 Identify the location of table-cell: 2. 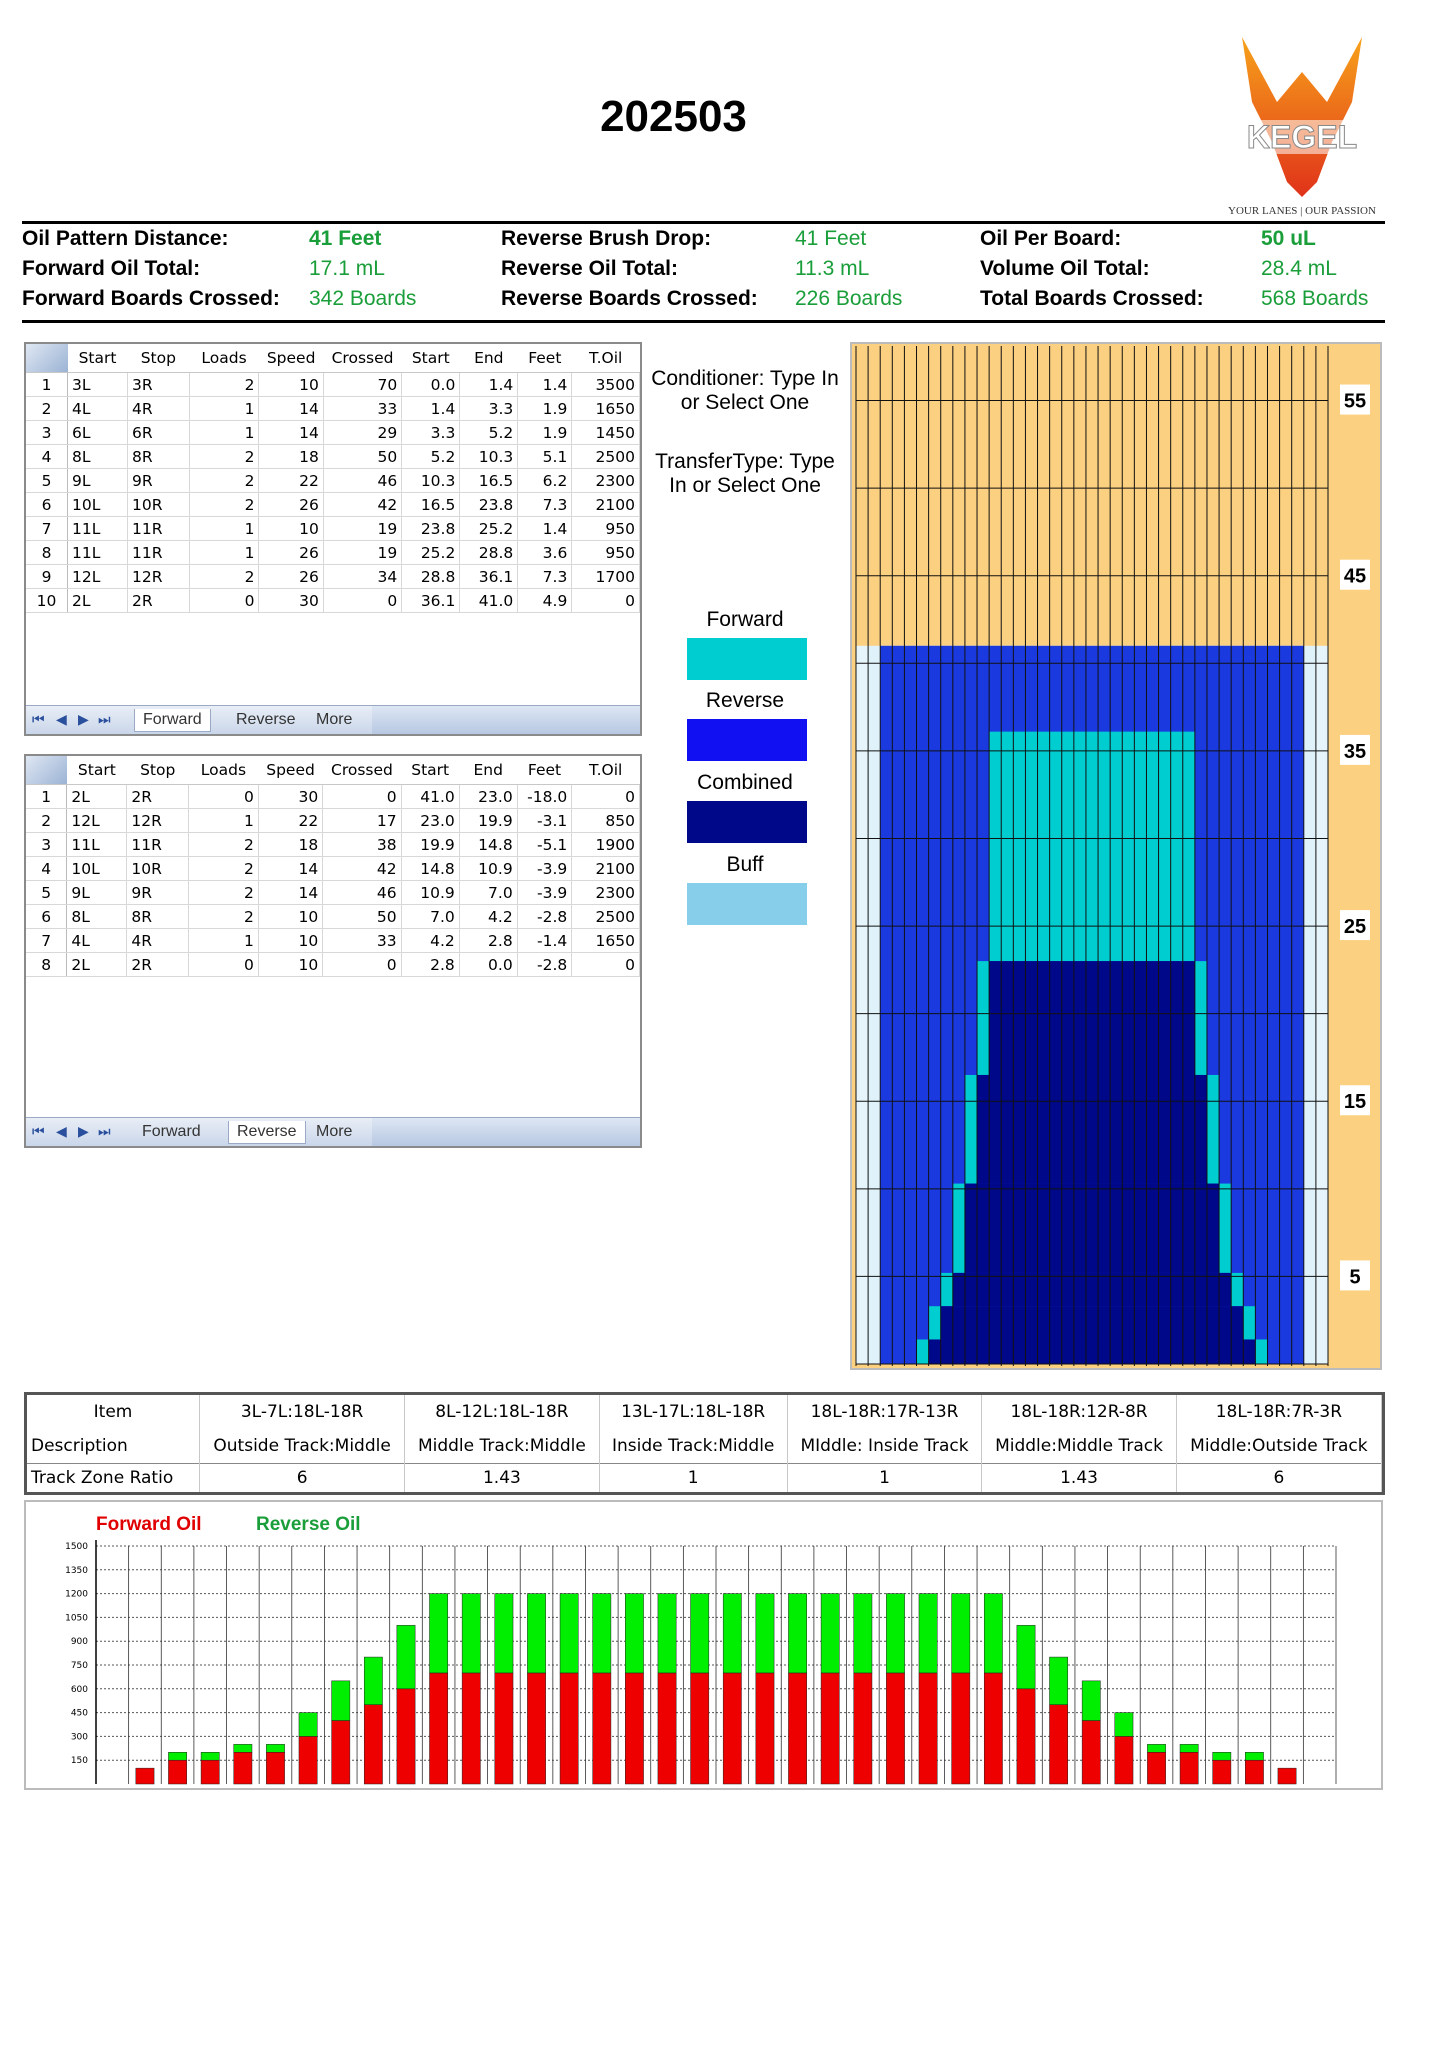
(223, 916).